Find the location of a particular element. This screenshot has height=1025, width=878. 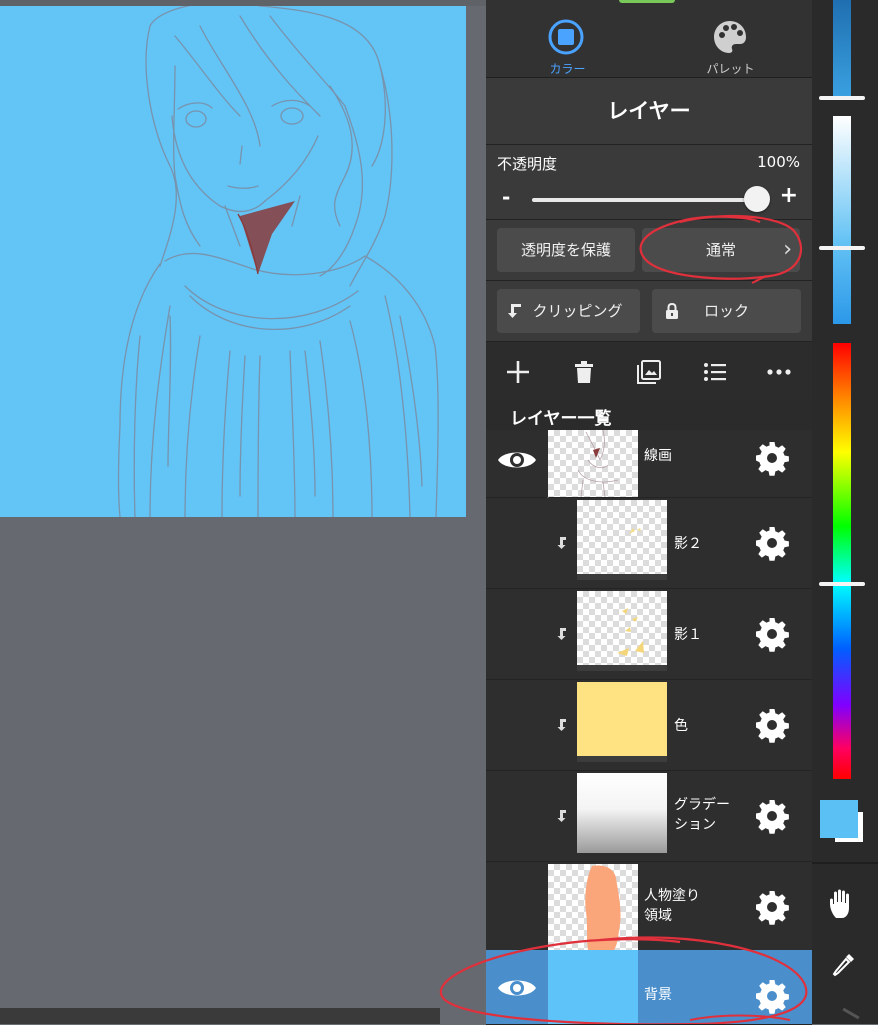

tab-palette: パレット is located at coordinates (730, 38).